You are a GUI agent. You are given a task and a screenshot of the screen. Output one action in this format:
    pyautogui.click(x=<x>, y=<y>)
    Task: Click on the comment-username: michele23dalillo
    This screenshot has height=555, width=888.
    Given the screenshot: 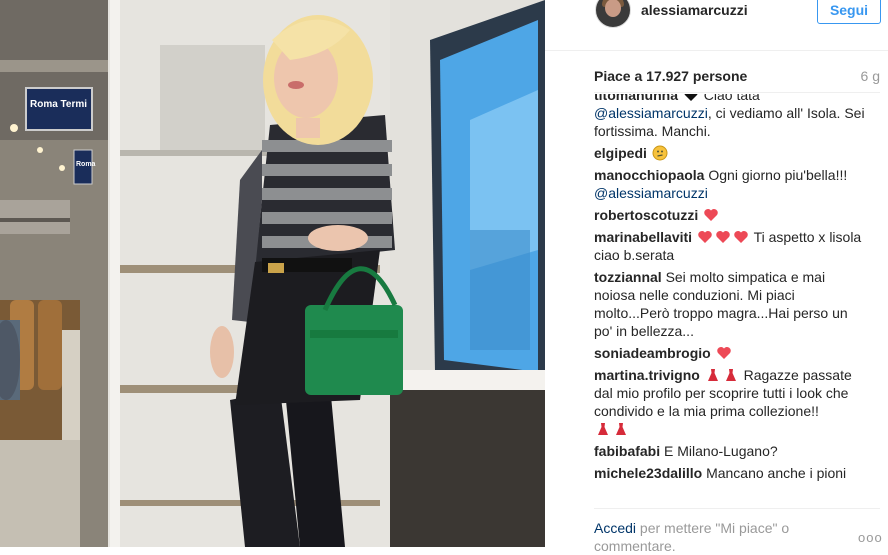 What is the action you would take?
    pyautogui.click(x=648, y=473)
    